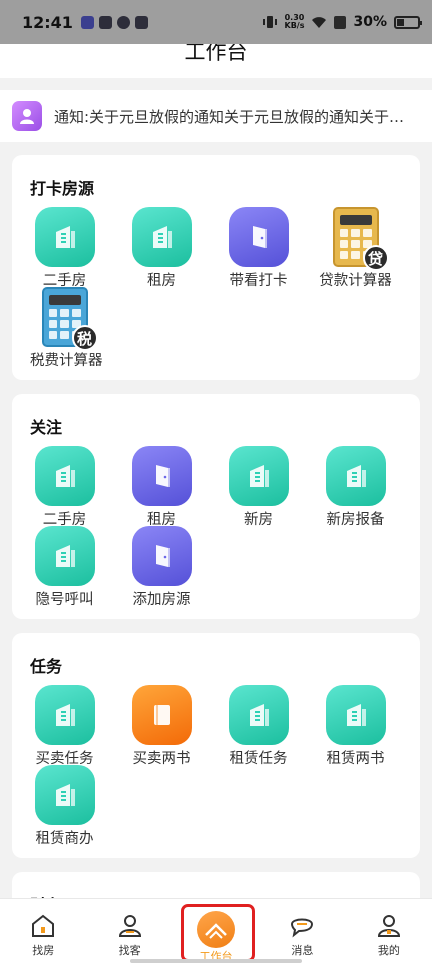  Describe the element at coordinates (43, 925) in the screenshot. I see `home-icon` at that location.